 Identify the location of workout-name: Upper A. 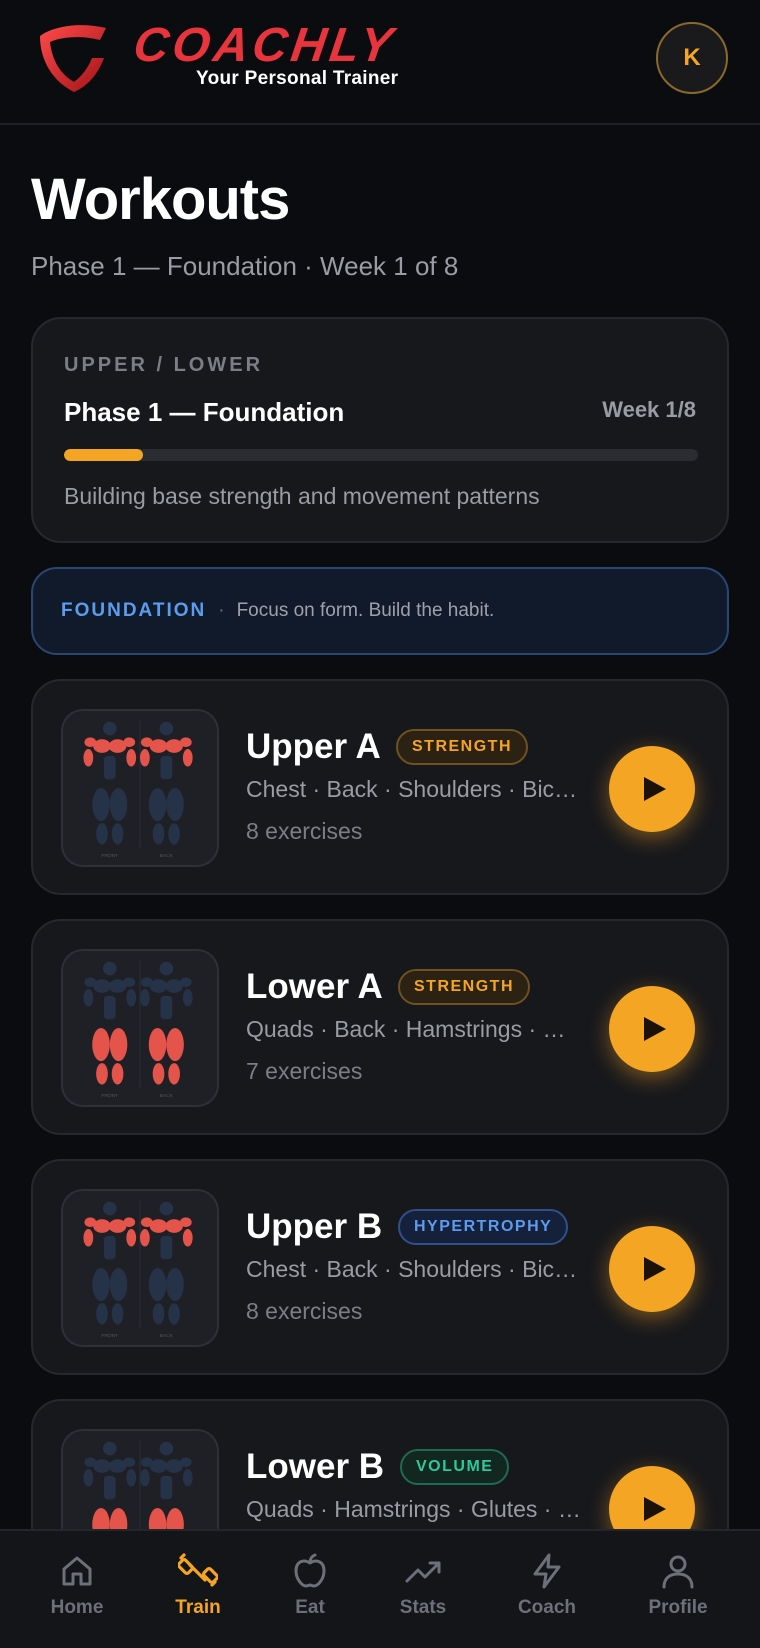
(313, 746).